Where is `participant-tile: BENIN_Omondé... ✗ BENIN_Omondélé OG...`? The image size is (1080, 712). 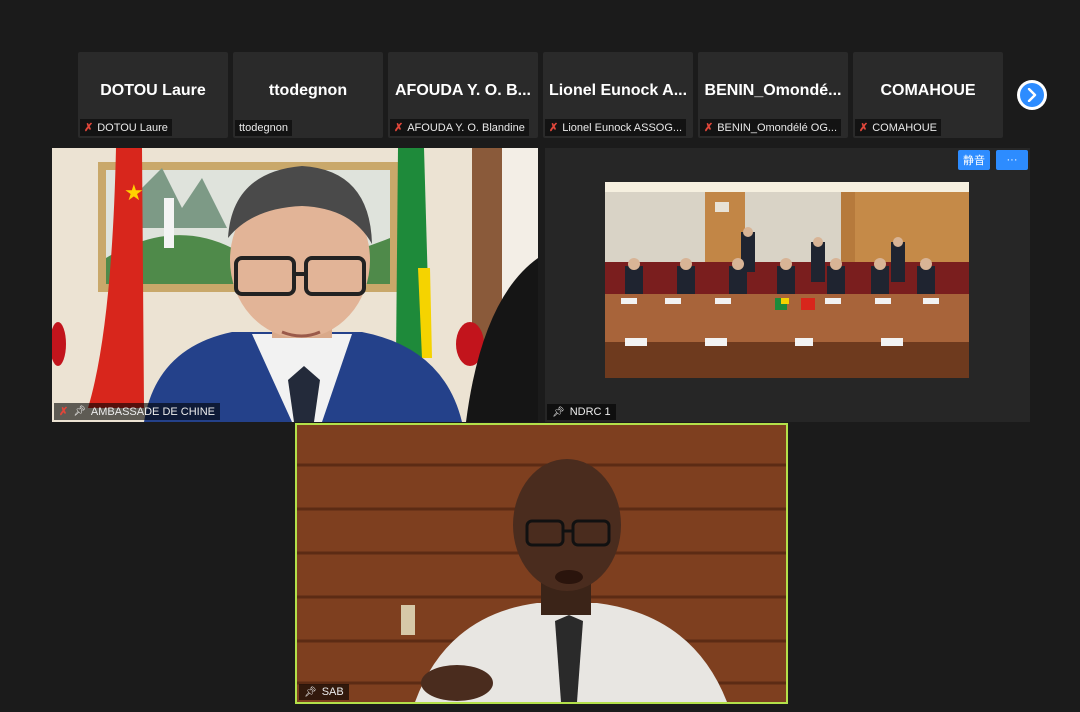
participant-tile: BENIN_Omondé... ✗ BENIN_Omondélé OG... is located at coordinates (773, 95).